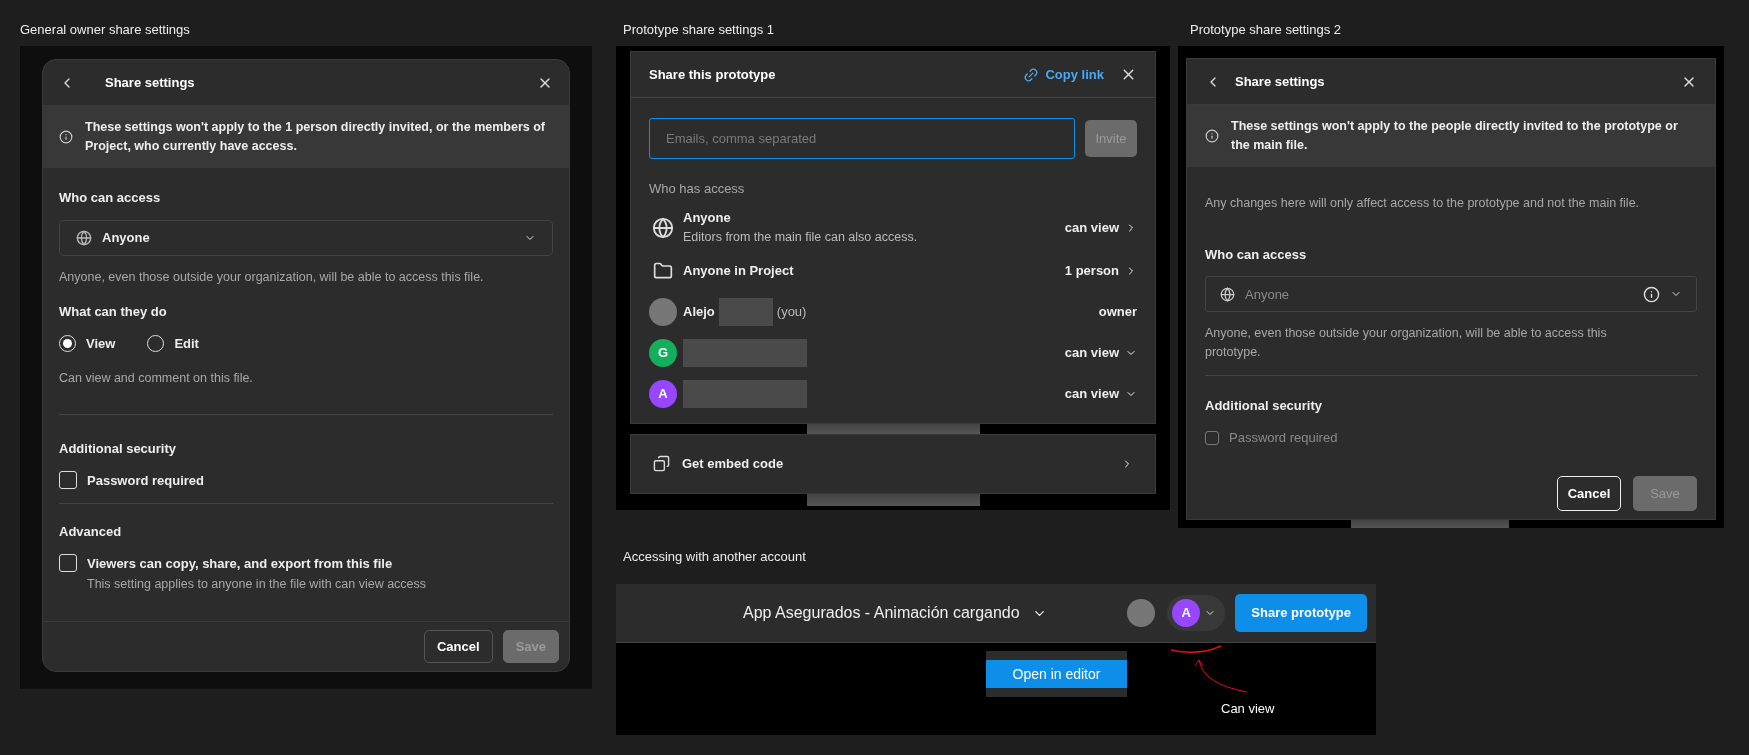  What do you see at coordinates (105, 30) in the screenshot?
I see `frame-label: General owner share settings` at bounding box center [105, 30].